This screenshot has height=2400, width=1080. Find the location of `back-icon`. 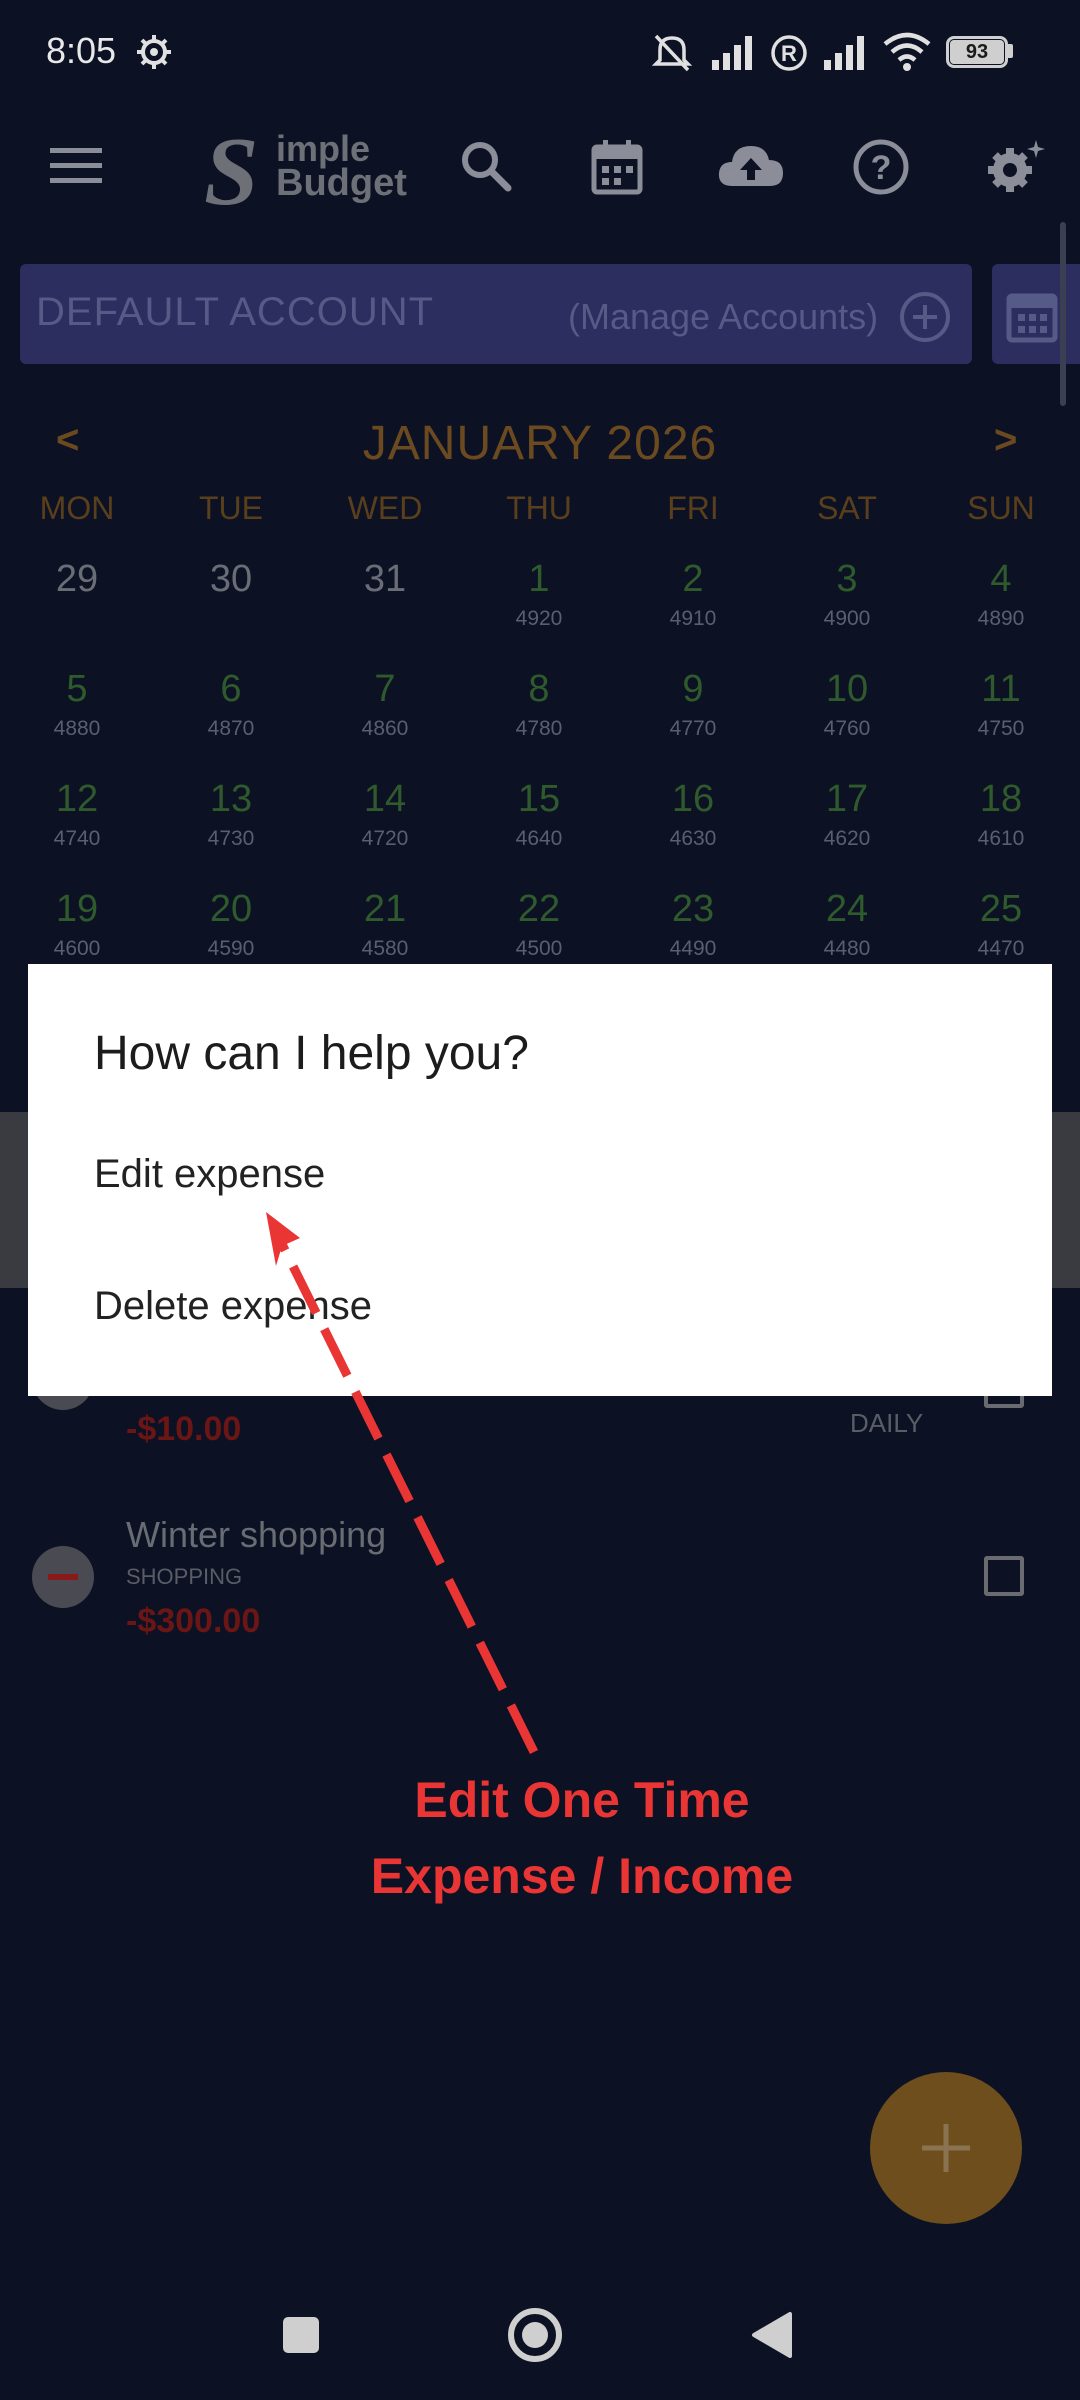

back-icon is located at coordinates (772, 2335).